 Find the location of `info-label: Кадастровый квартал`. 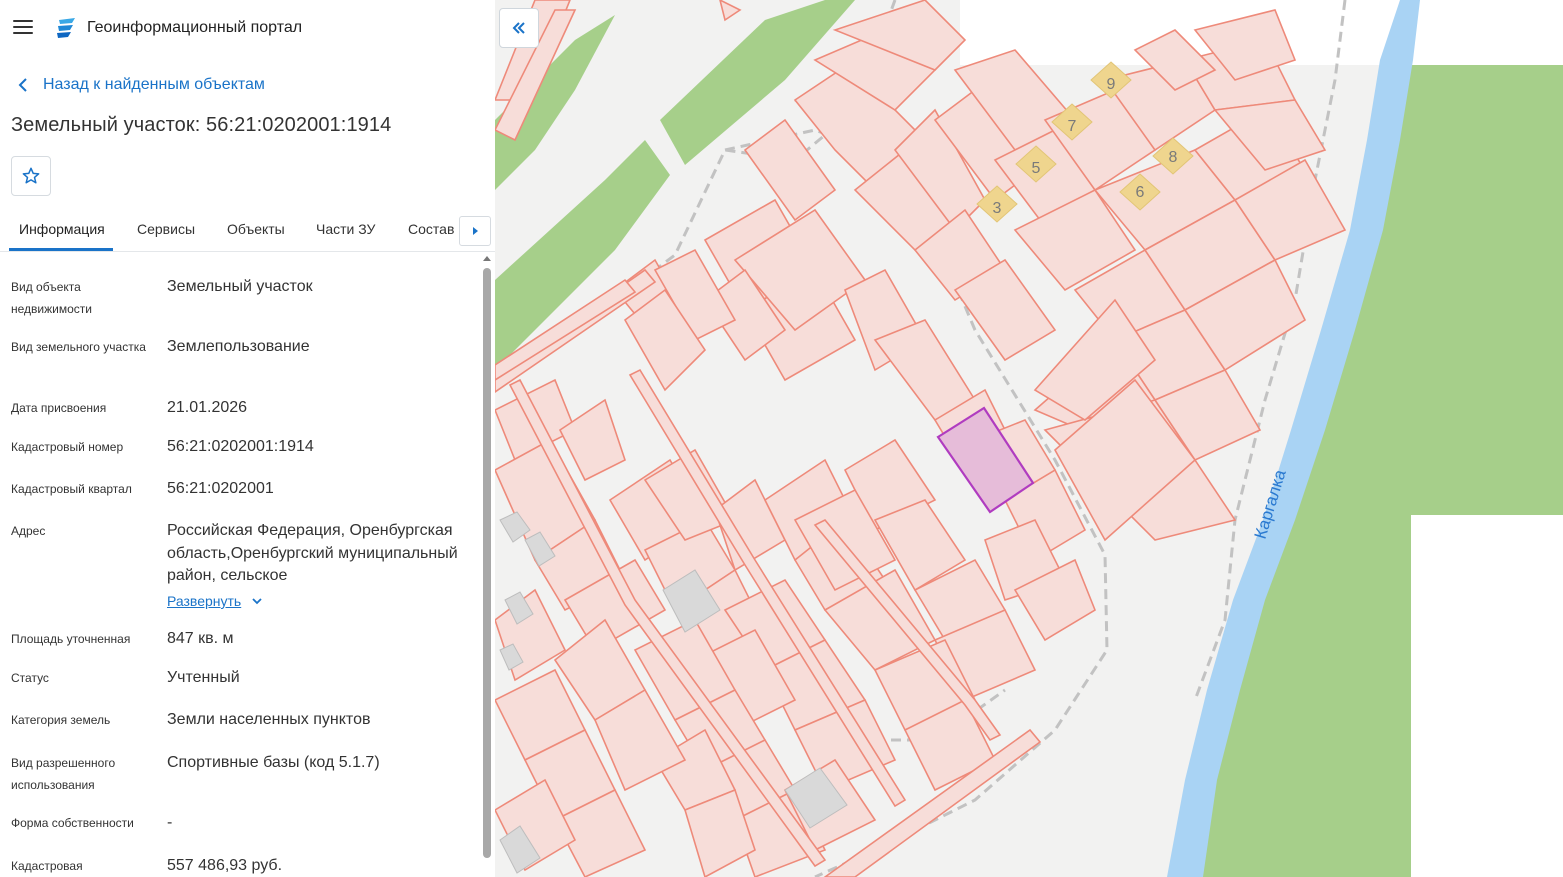

info-label: Кадастровый квартал is located at coordinates (71, 489).